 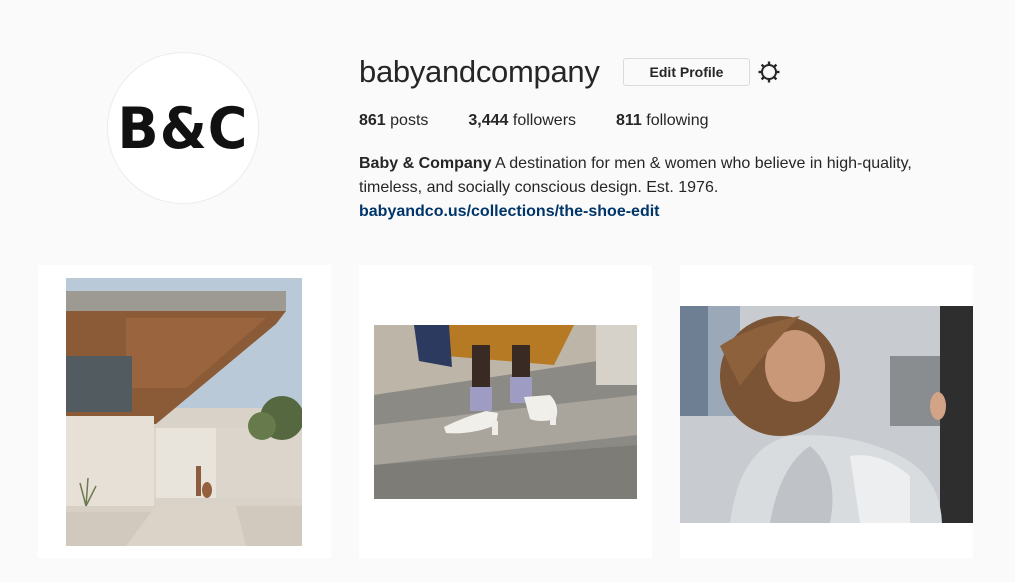 What do you see at coordinates (425, 163) in the screenshot?
I see `bio-full-name: Baby & Company` at bounding box center [425, 163].